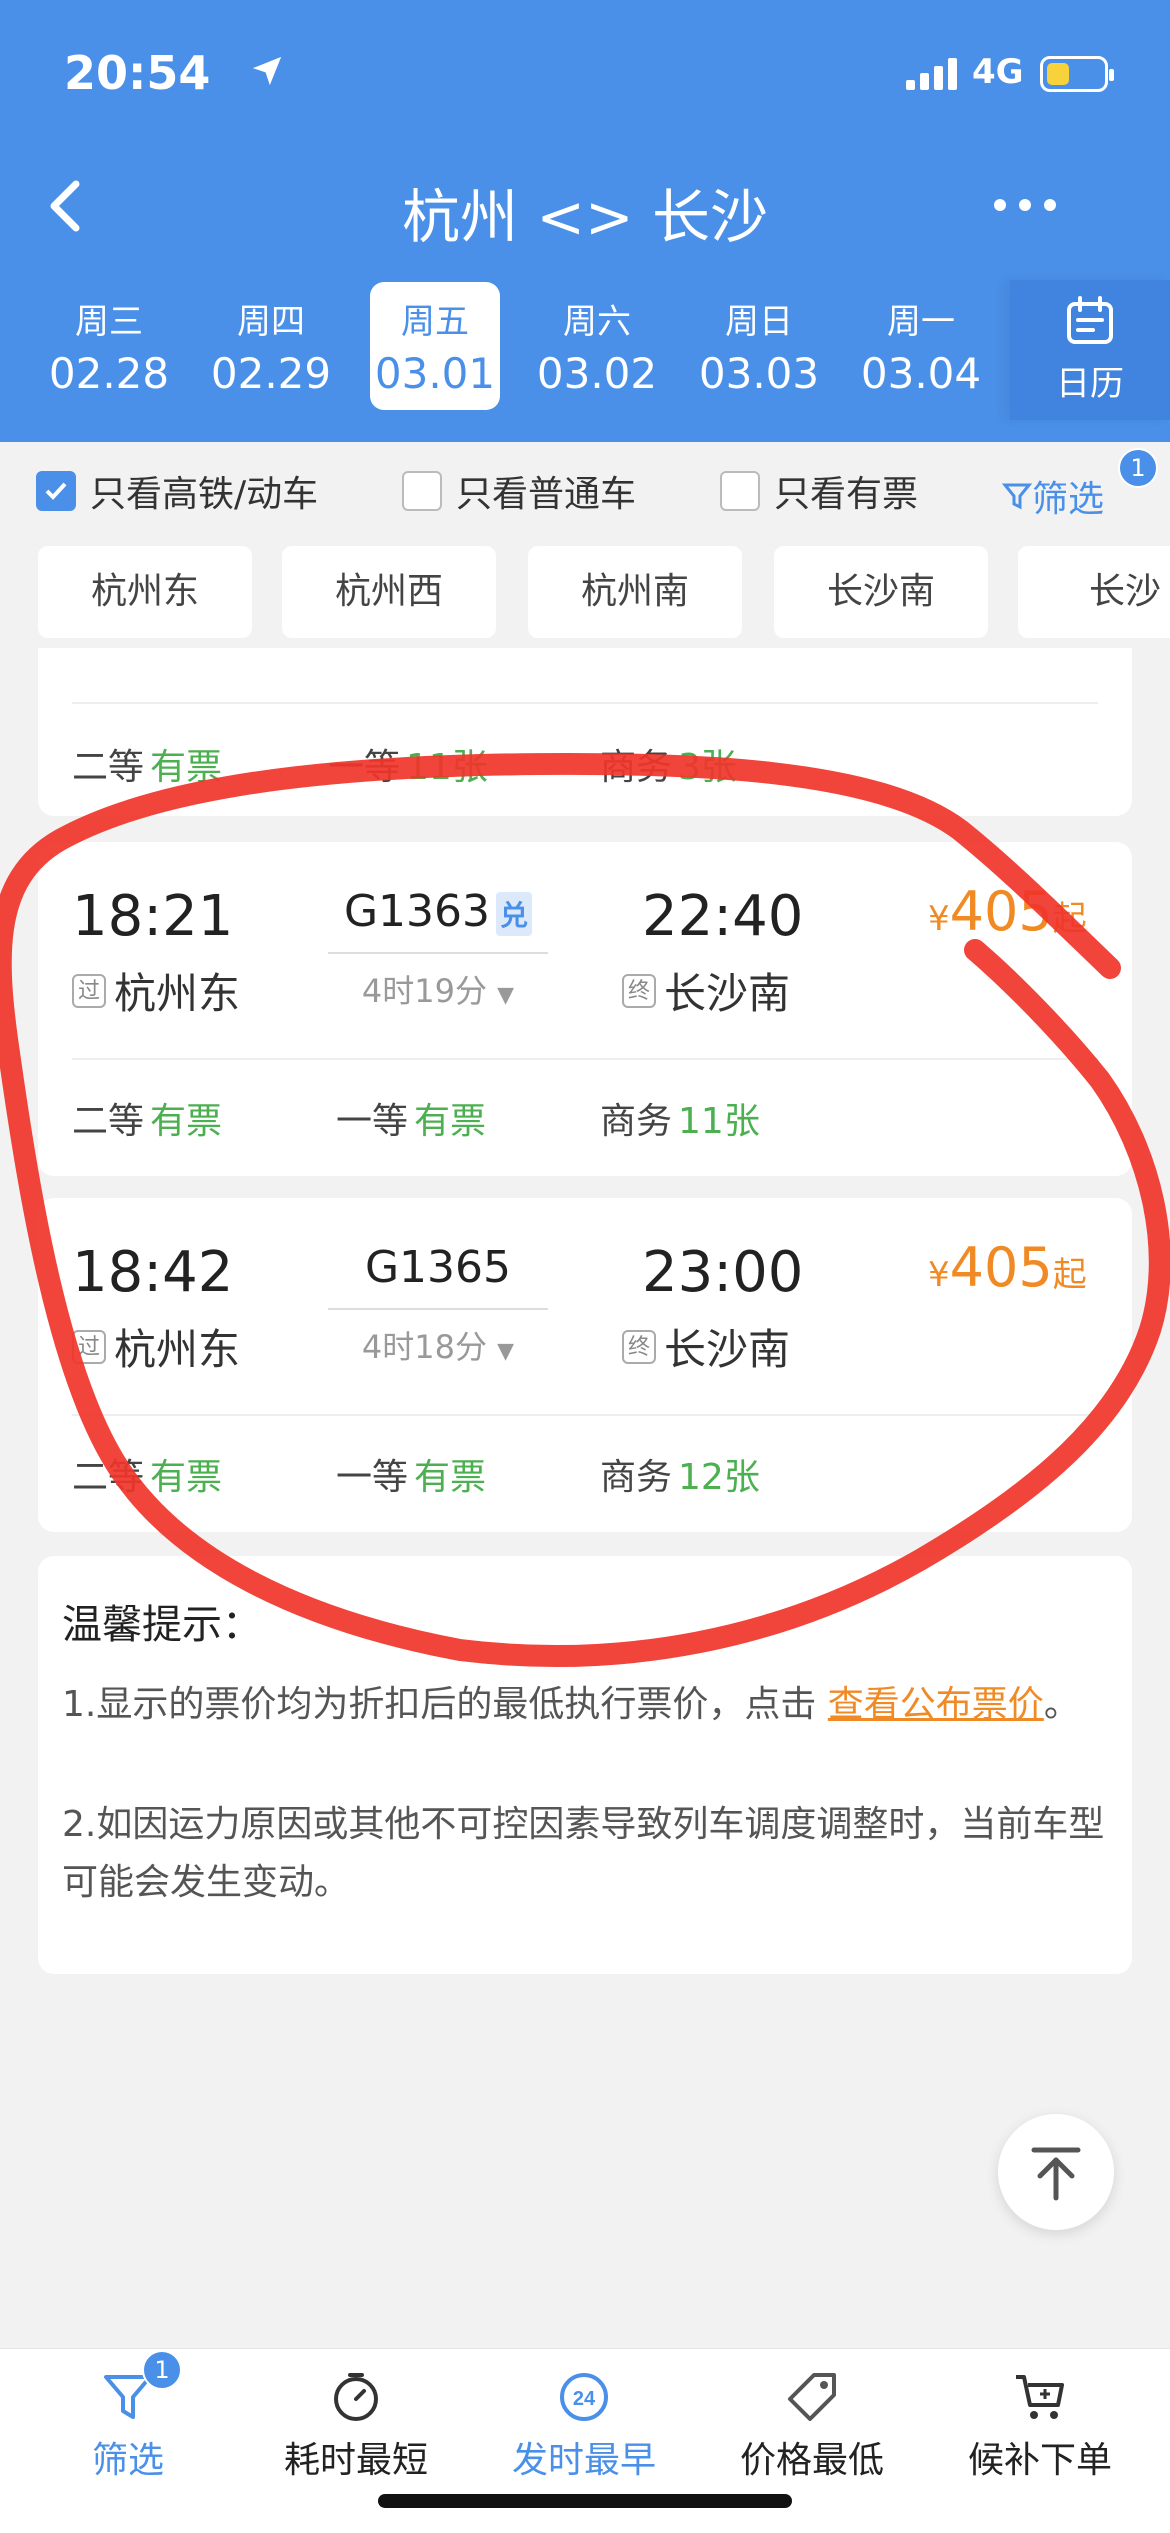 Image resolution: width=1170 pixels, height=2533 pixels. What do you see at coordinates (921, 322) in the screenshot?
I see `date-weekday: 周一` at bounding box center [921, 322].